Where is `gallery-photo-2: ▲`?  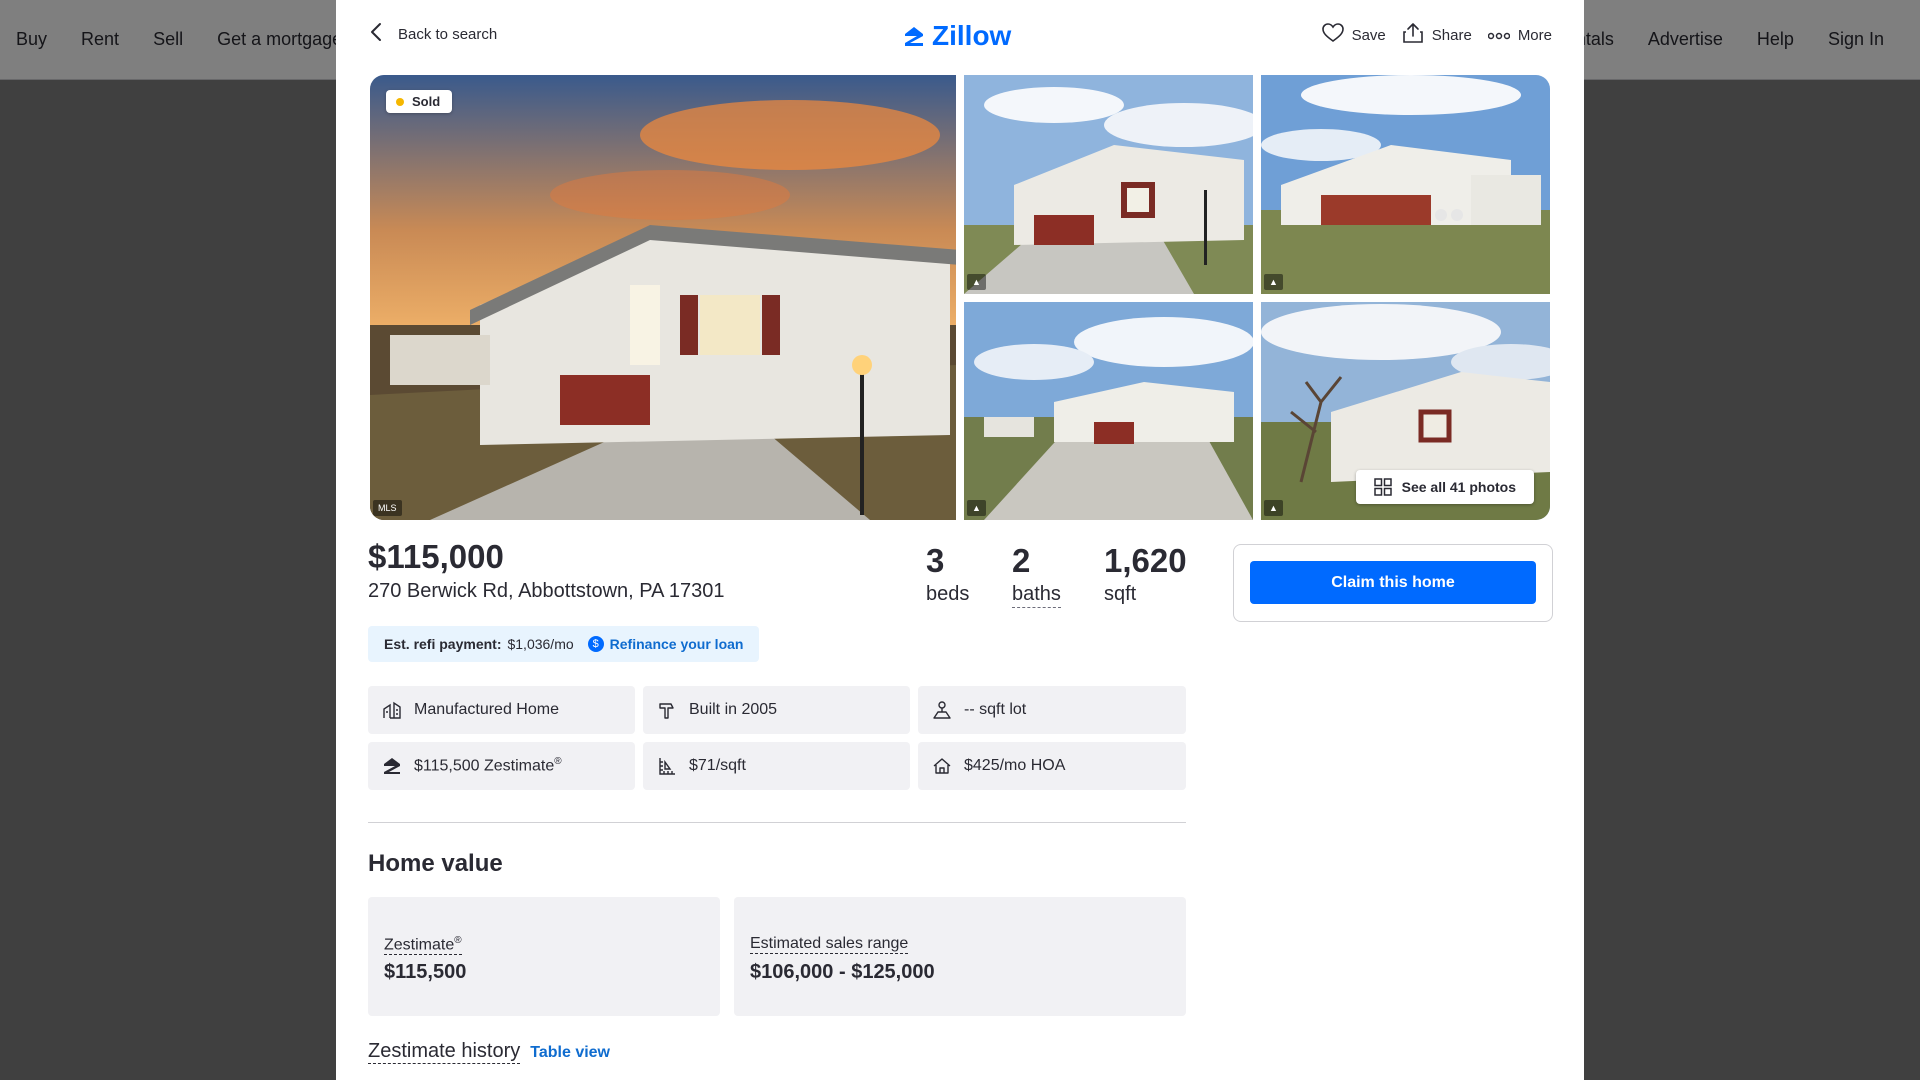
gallery-photo-2: ▲ is located at coordinates (1405, 184).